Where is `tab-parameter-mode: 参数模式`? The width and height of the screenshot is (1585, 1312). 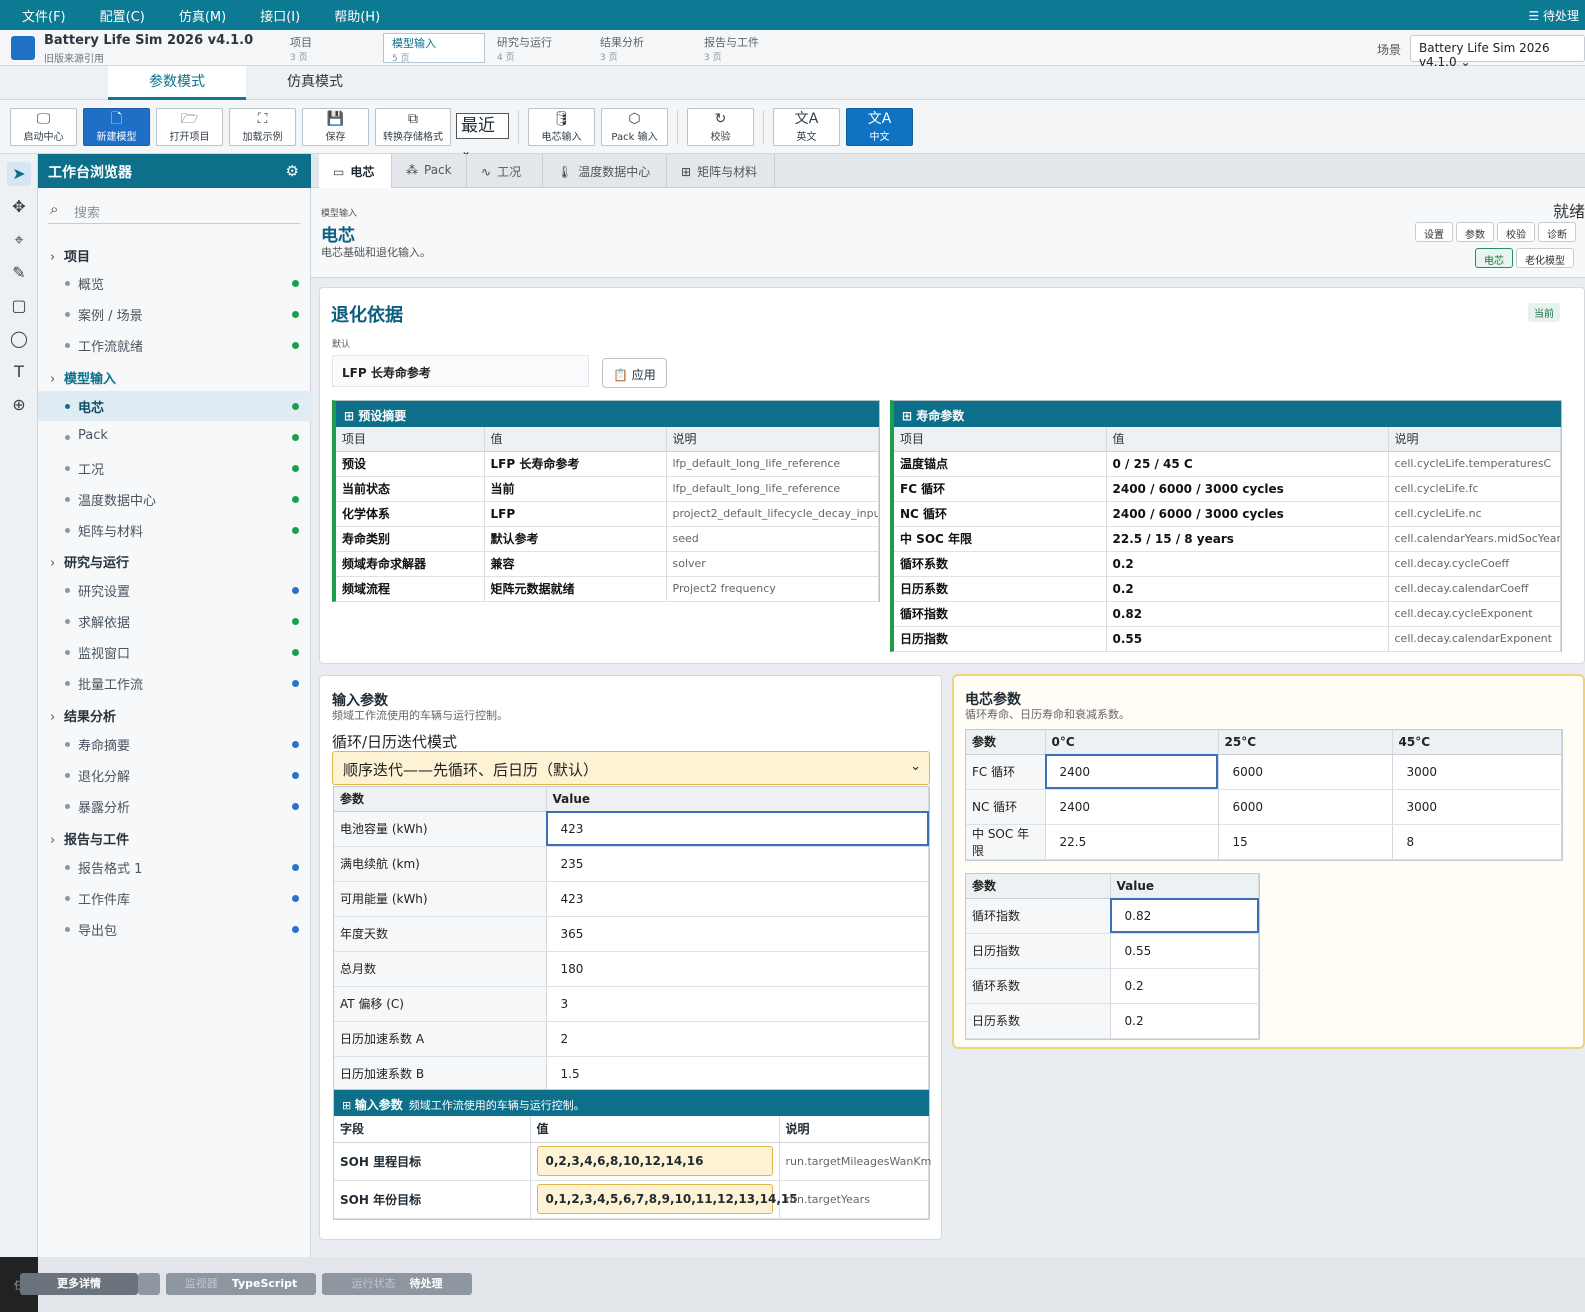
tab-parameter-mode: 参数模式 is located at coordinates (177, 83).